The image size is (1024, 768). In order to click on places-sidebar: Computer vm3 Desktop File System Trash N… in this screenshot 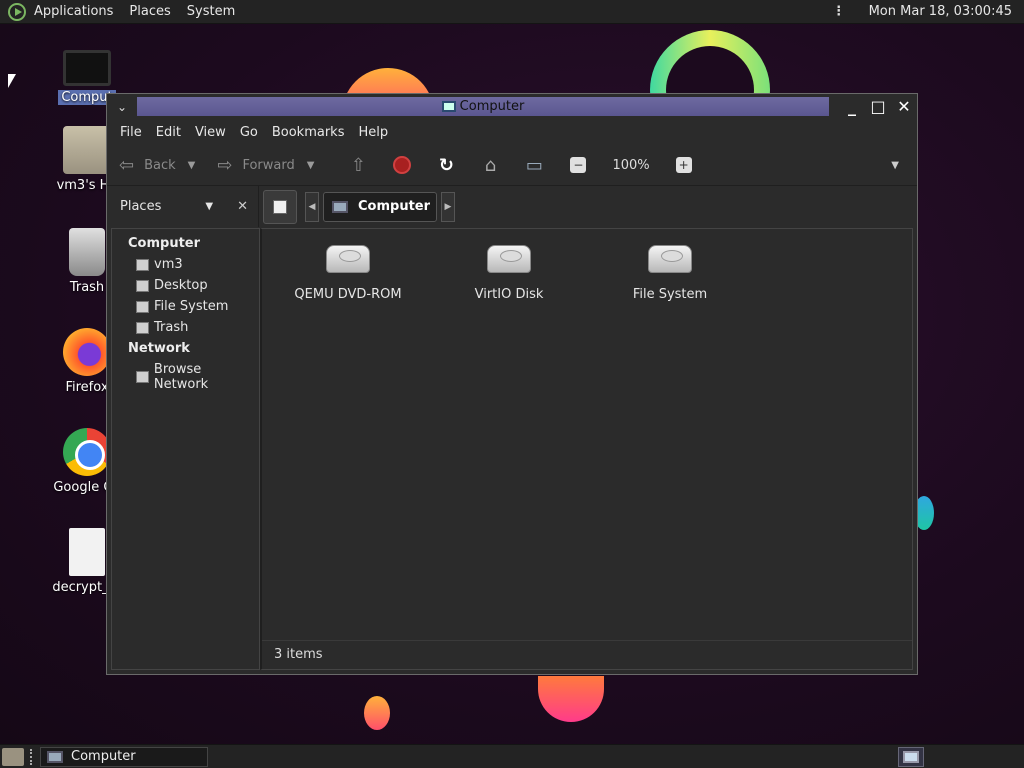, I will do `click(185, 449)`.